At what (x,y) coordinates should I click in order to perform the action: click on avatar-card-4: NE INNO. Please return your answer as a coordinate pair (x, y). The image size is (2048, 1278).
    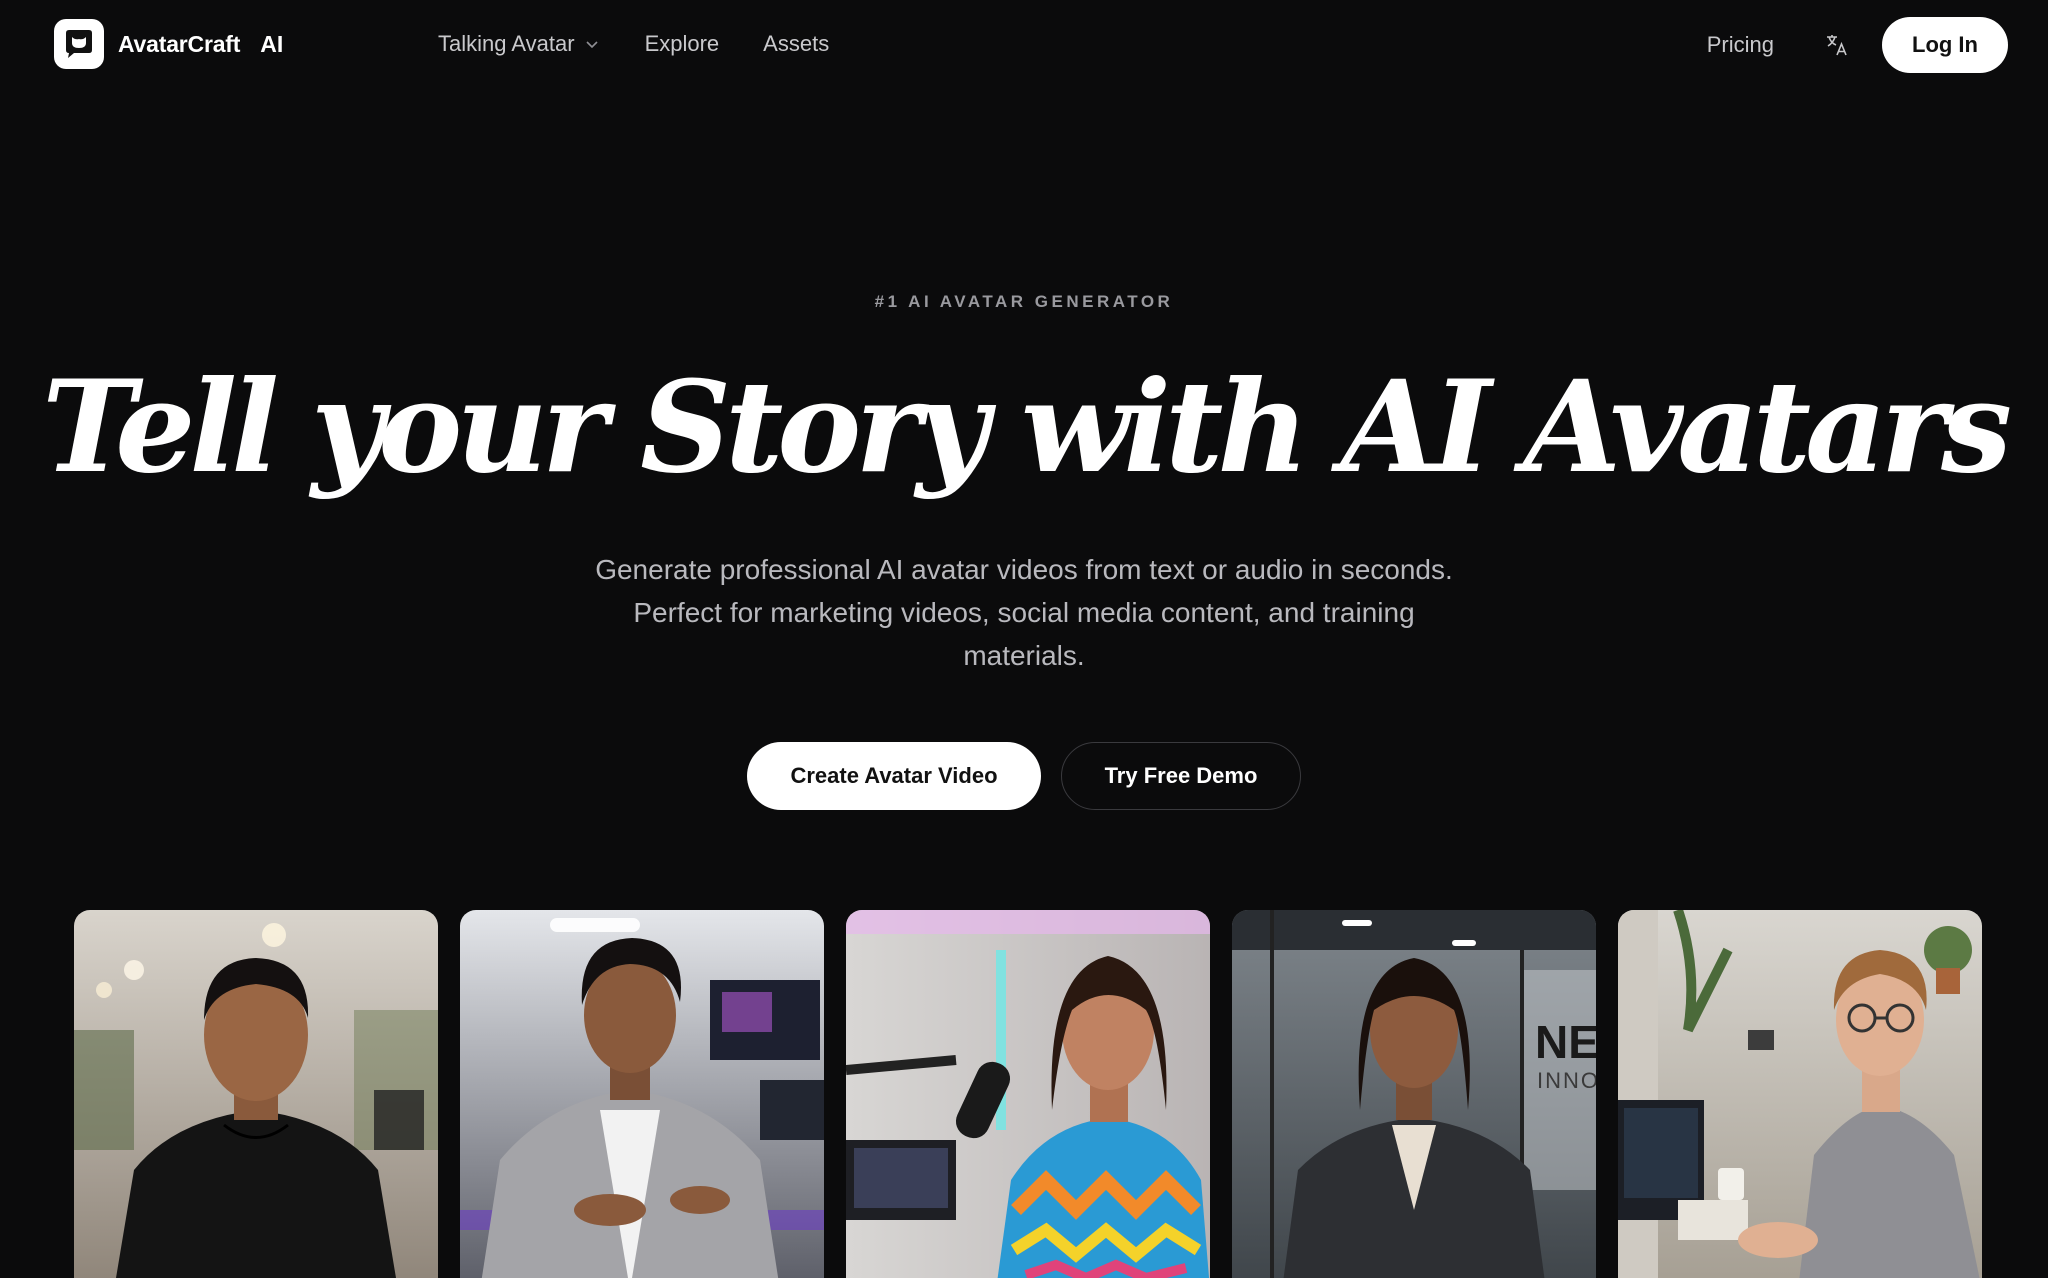
    Looking at the image, I should click on (1414, 1094).